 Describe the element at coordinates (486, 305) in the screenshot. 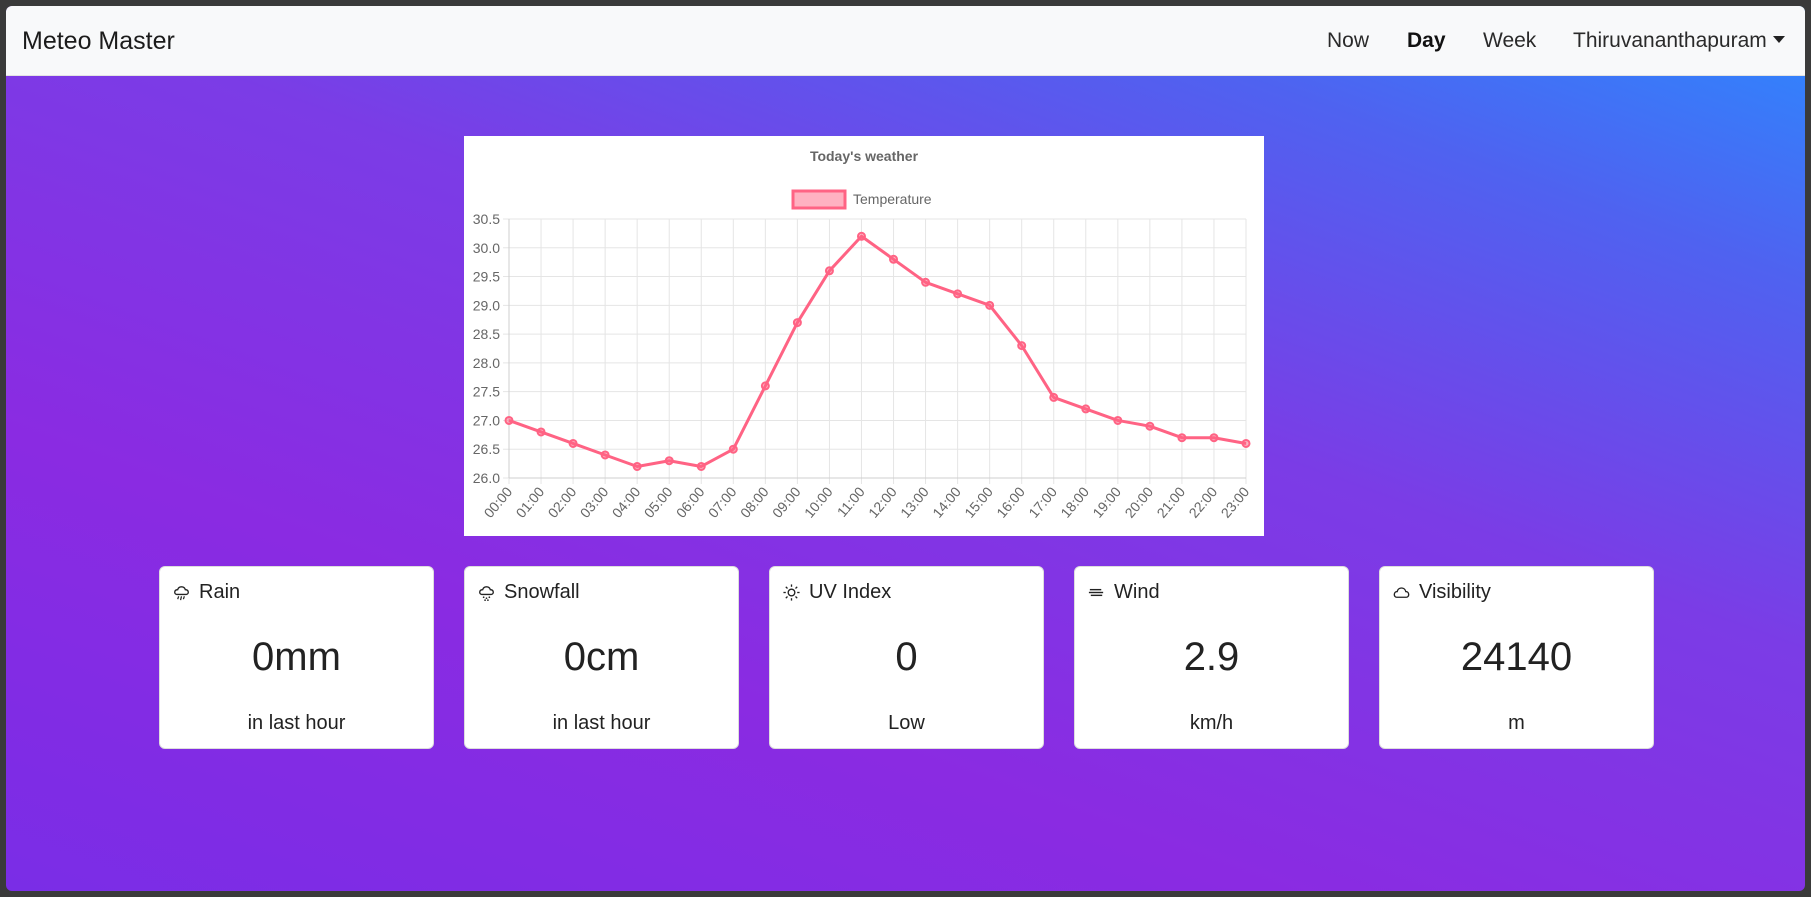

I see `y-tick-label: 29.0` at that location.